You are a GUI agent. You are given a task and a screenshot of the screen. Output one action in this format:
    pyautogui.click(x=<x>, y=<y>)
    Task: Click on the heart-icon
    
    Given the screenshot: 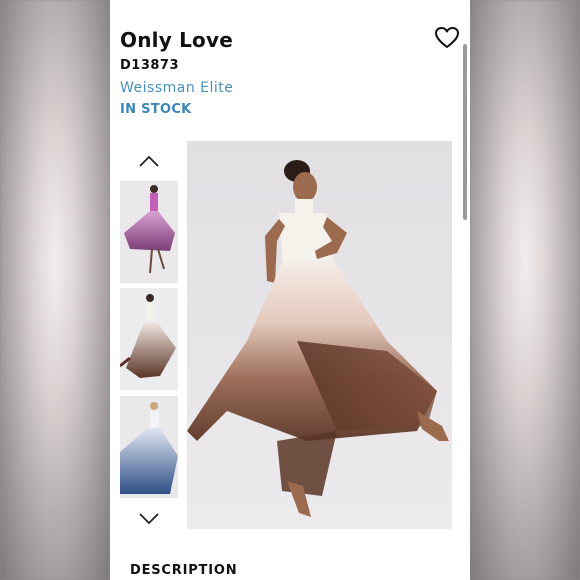 What is the action you would take?
    pyautogui.click(x=447, y=38)
    